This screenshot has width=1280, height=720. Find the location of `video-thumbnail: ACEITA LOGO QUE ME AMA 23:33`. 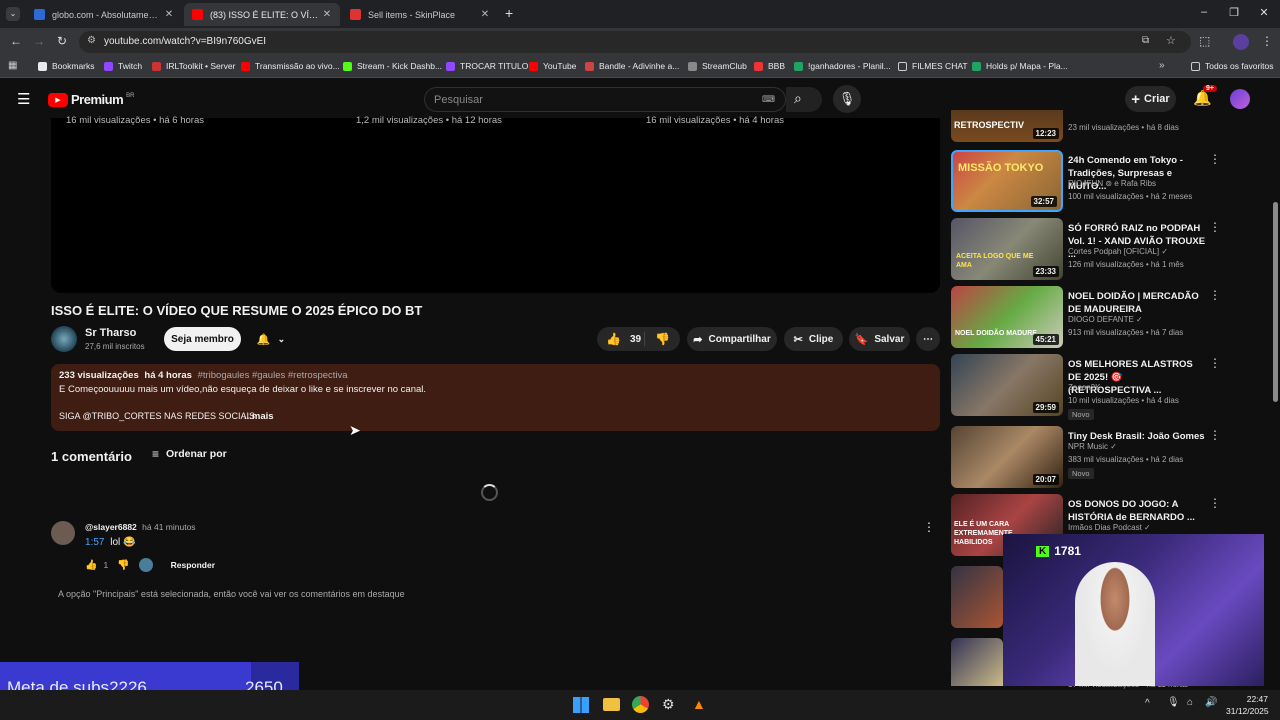

video-thumbnail: ACEITA LOGO QUE ME AMA 23:33 is located at coordinates (1007, 249).